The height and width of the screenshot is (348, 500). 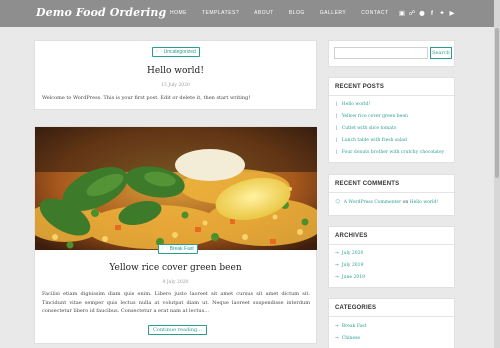 I want to click on user-icon: ●, so click(x=422, y=13).